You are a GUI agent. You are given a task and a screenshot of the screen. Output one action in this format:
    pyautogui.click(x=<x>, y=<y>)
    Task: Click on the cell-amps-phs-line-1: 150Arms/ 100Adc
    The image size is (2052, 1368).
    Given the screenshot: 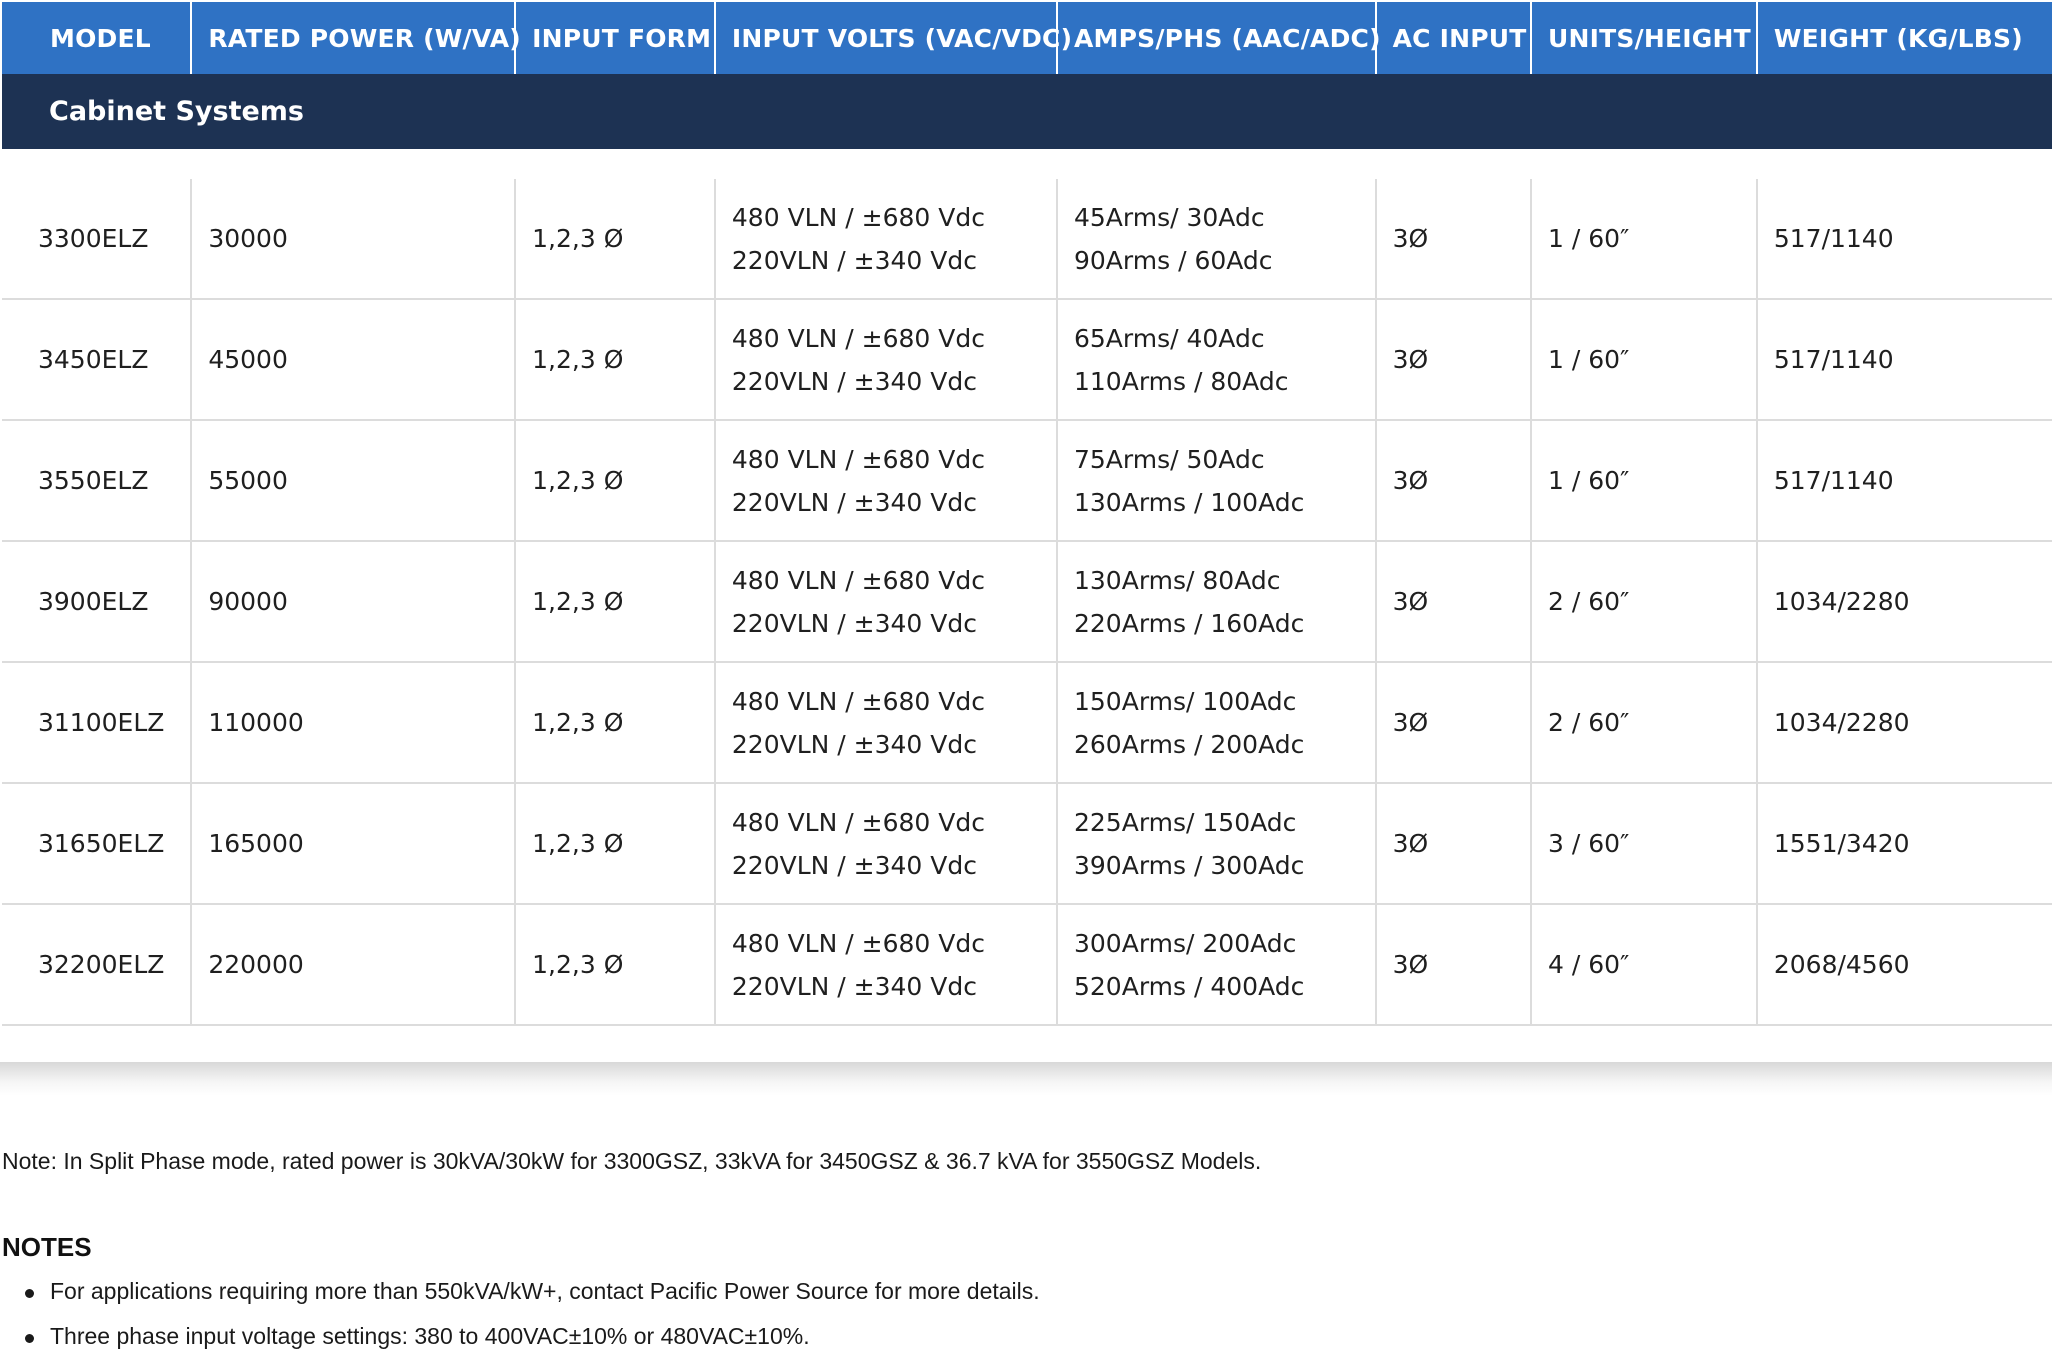 What is the action you would take?
    pyautogui.click(x=1185, y=701)
    